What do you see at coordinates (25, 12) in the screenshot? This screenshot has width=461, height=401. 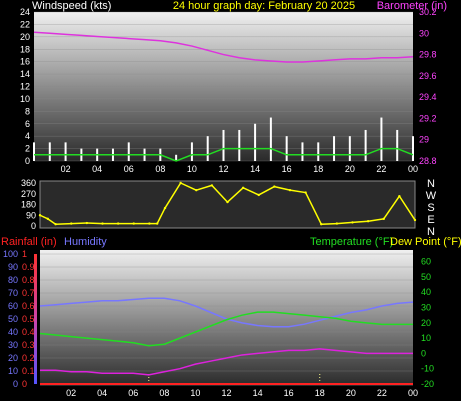 I see `wind-tick-label: 24` at bounding box center [25, 12].